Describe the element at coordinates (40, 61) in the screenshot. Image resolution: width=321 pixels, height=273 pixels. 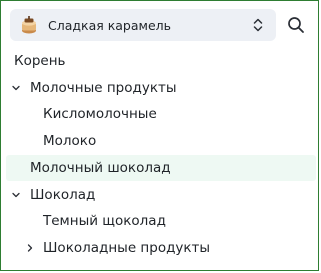
I see `tree-item-label: Корень` at that location.